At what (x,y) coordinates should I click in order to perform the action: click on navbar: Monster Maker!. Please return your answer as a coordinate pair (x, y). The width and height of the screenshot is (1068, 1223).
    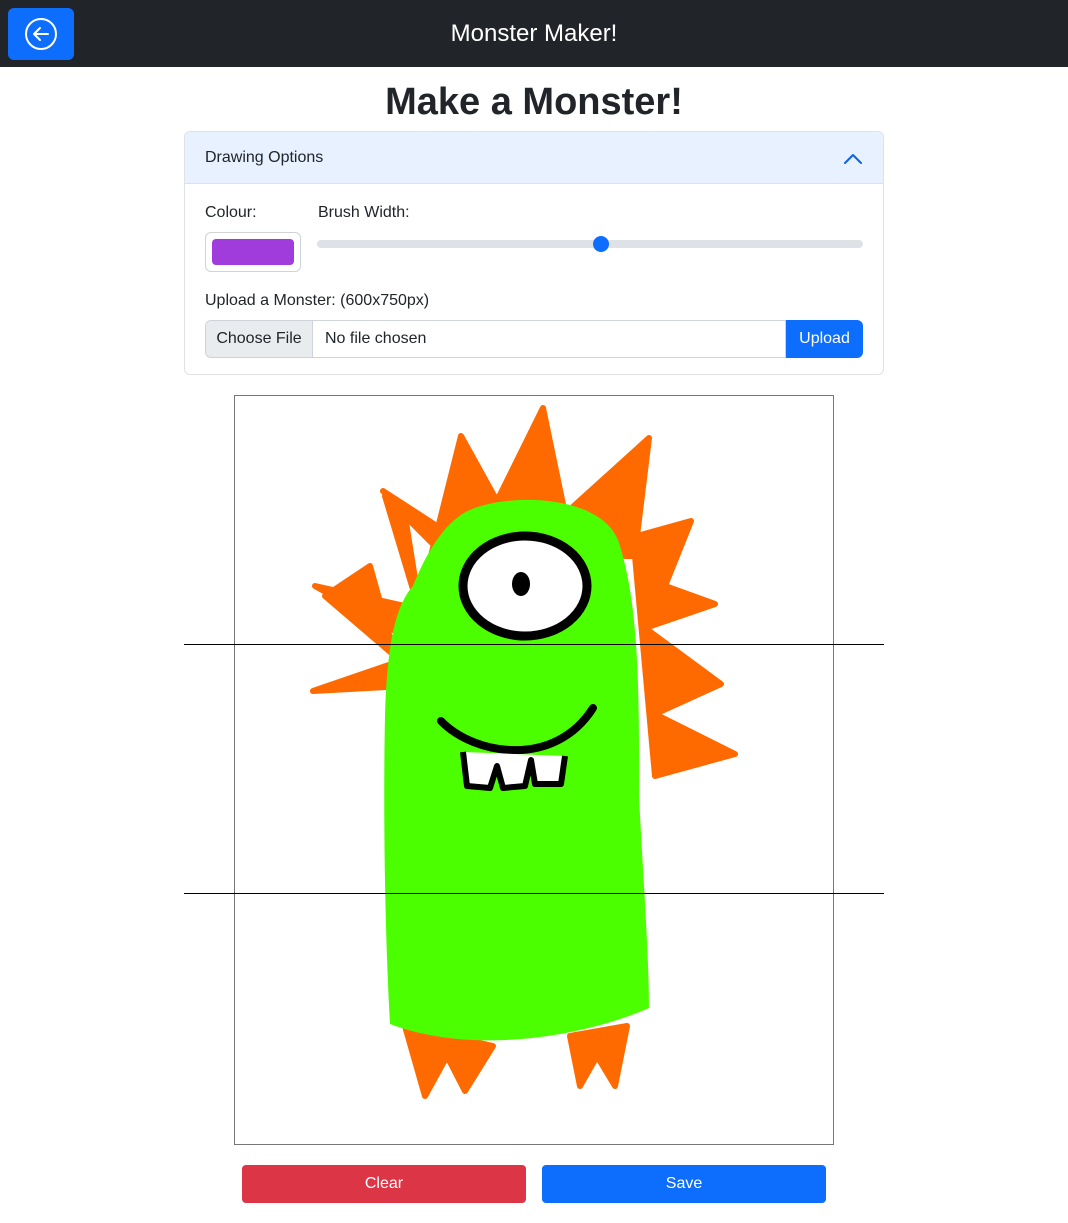
    Looking at the image, I should click on (534, 33).